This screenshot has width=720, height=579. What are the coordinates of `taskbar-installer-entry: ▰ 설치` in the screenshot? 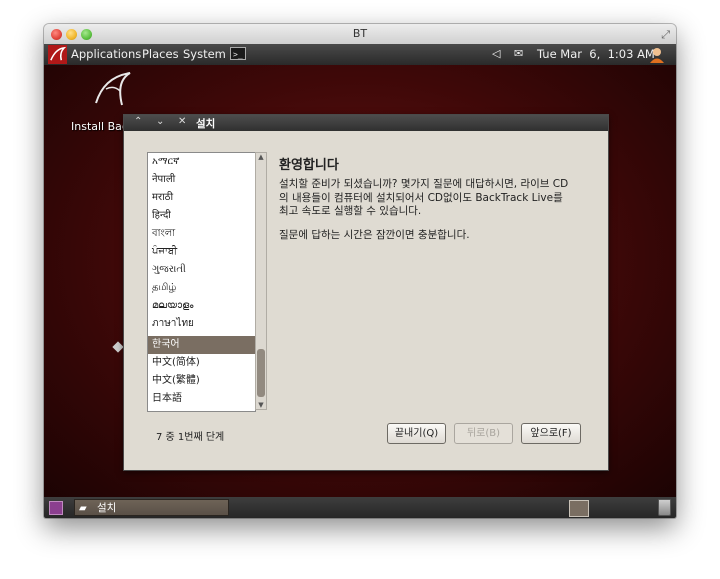 It's located at (151, 507).